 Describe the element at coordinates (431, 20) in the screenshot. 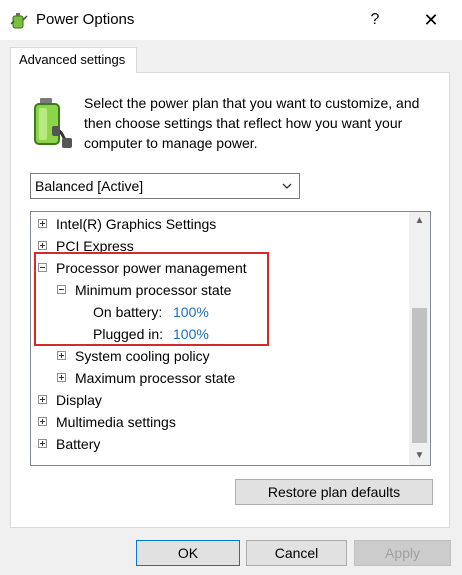

I see `close-button: ✕` at that location.